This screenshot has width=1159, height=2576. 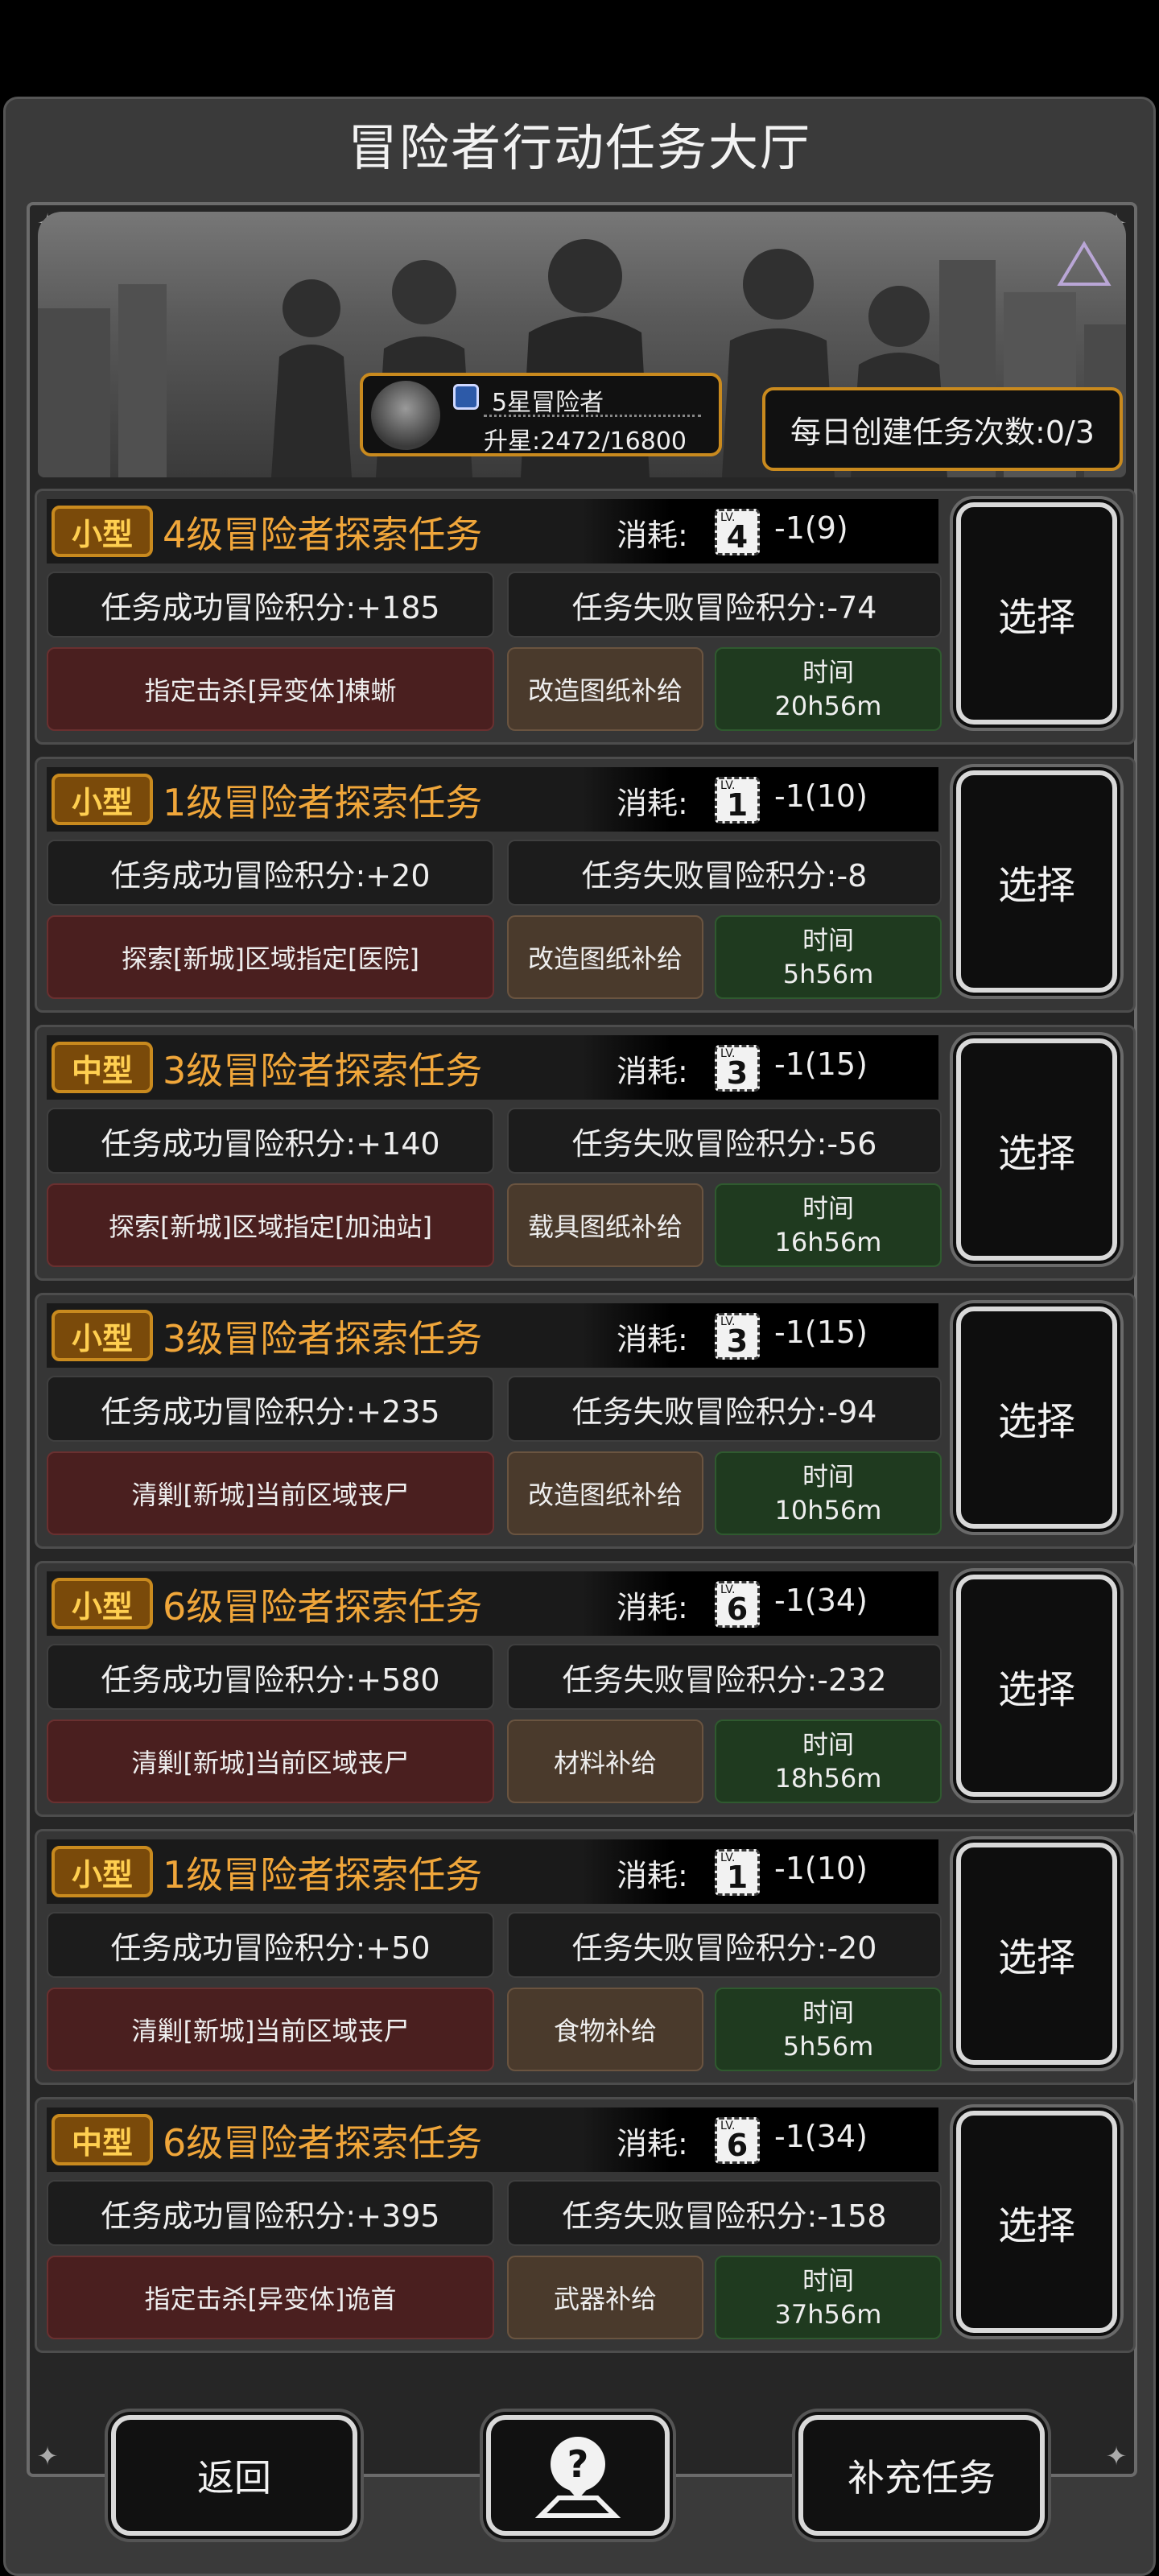 I want to click on task-reward: 材料补给, so click(x=605, y=1761).